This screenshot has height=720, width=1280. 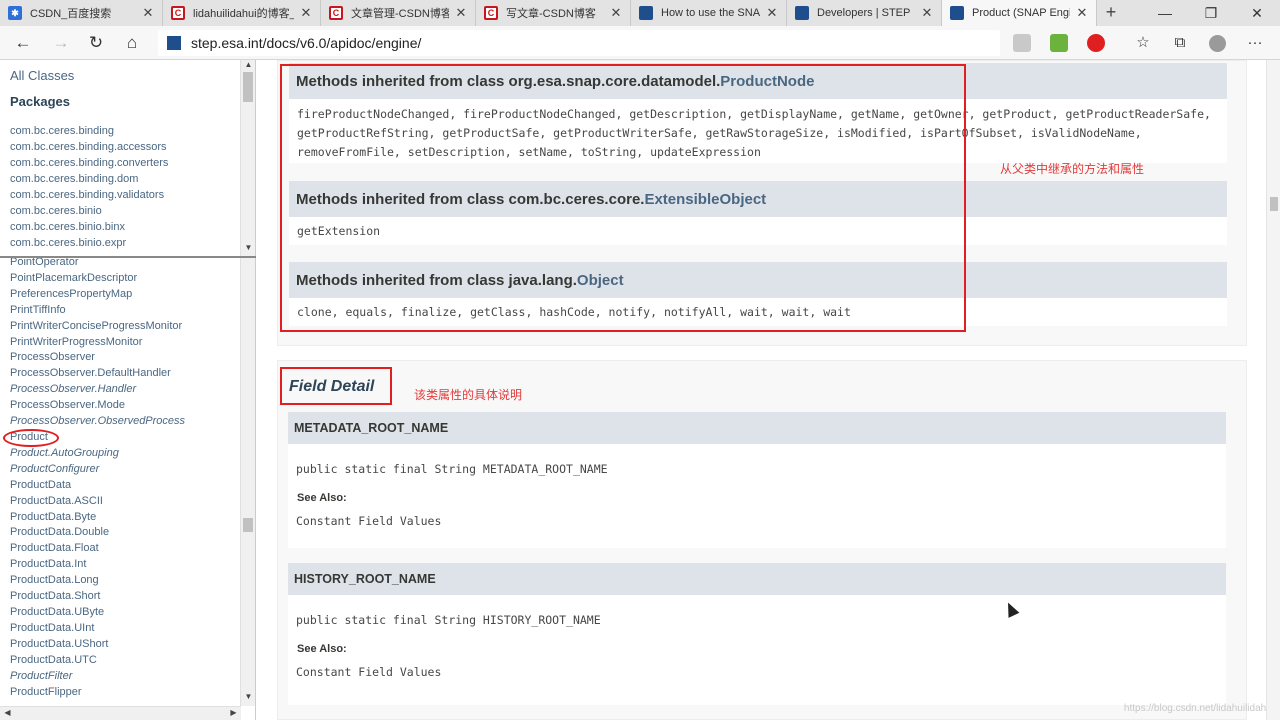 I want to click on class-link: ProductData.UInt, so click(x=52, y=628).